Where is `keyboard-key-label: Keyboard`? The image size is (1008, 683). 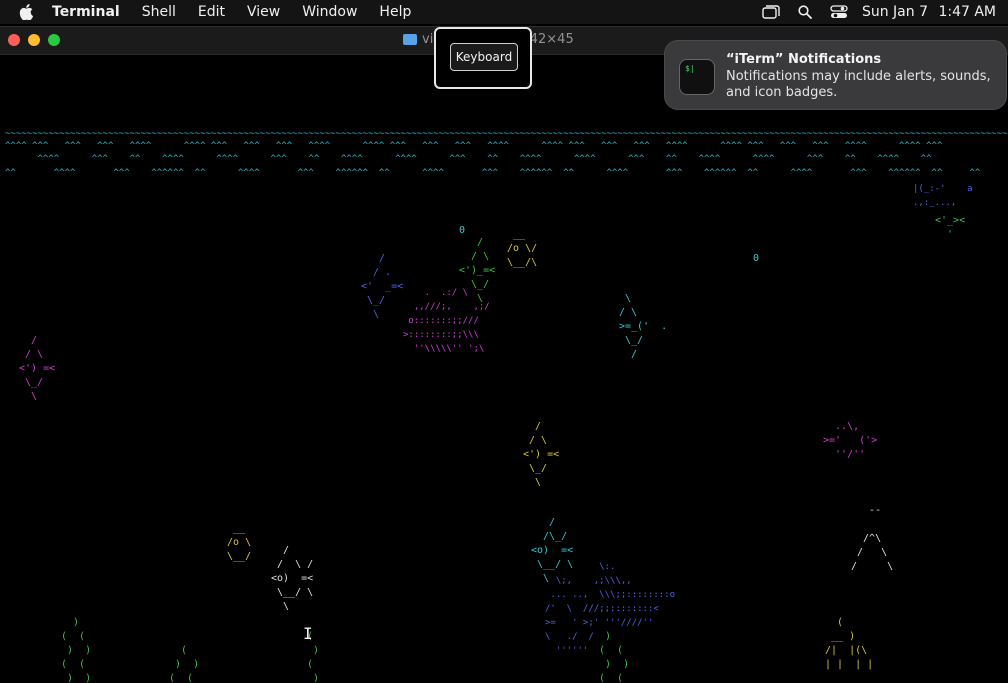
keyboard-key-label: Keyboard is located at coordinates (484, 57).